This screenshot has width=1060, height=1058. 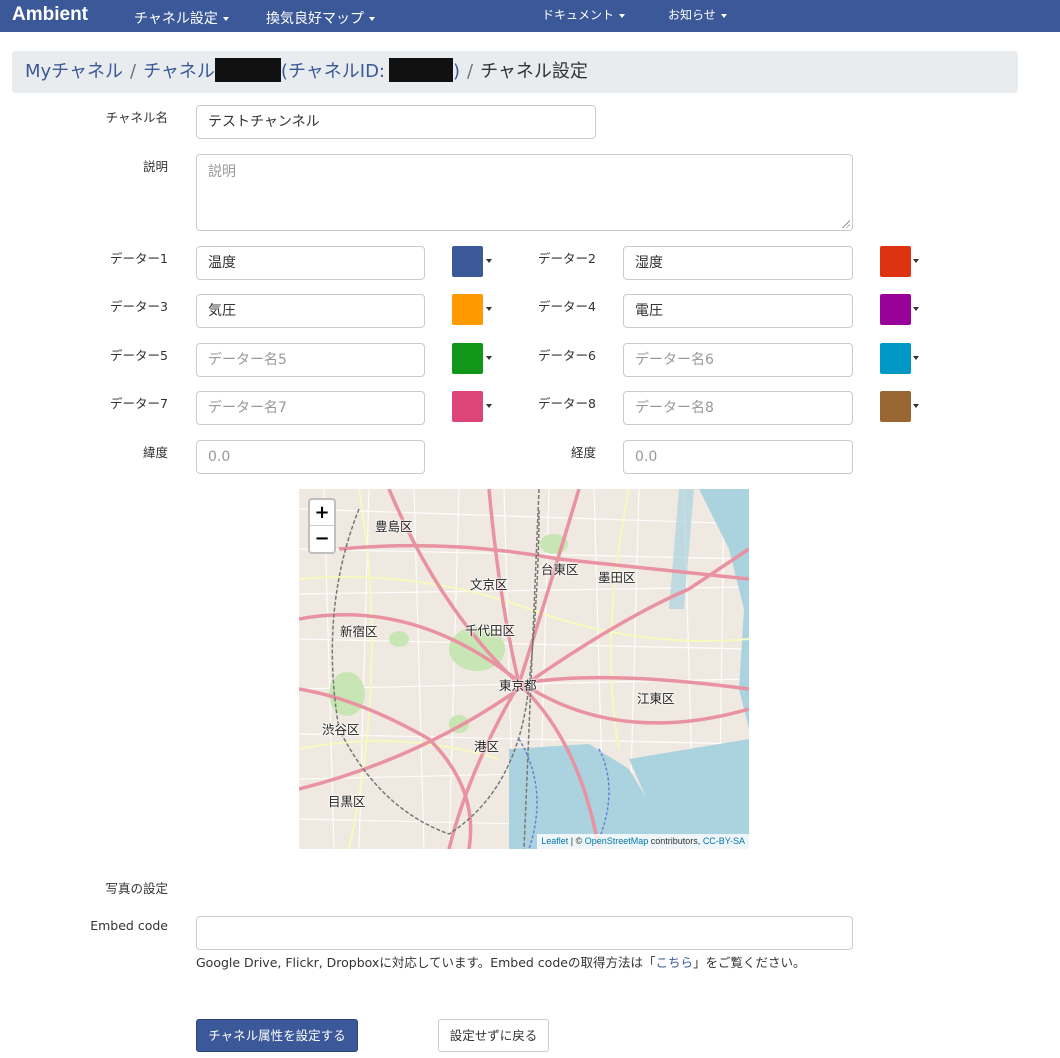 I want to click on map-label-sumida: 墨田区, so click(x=617, y=577).